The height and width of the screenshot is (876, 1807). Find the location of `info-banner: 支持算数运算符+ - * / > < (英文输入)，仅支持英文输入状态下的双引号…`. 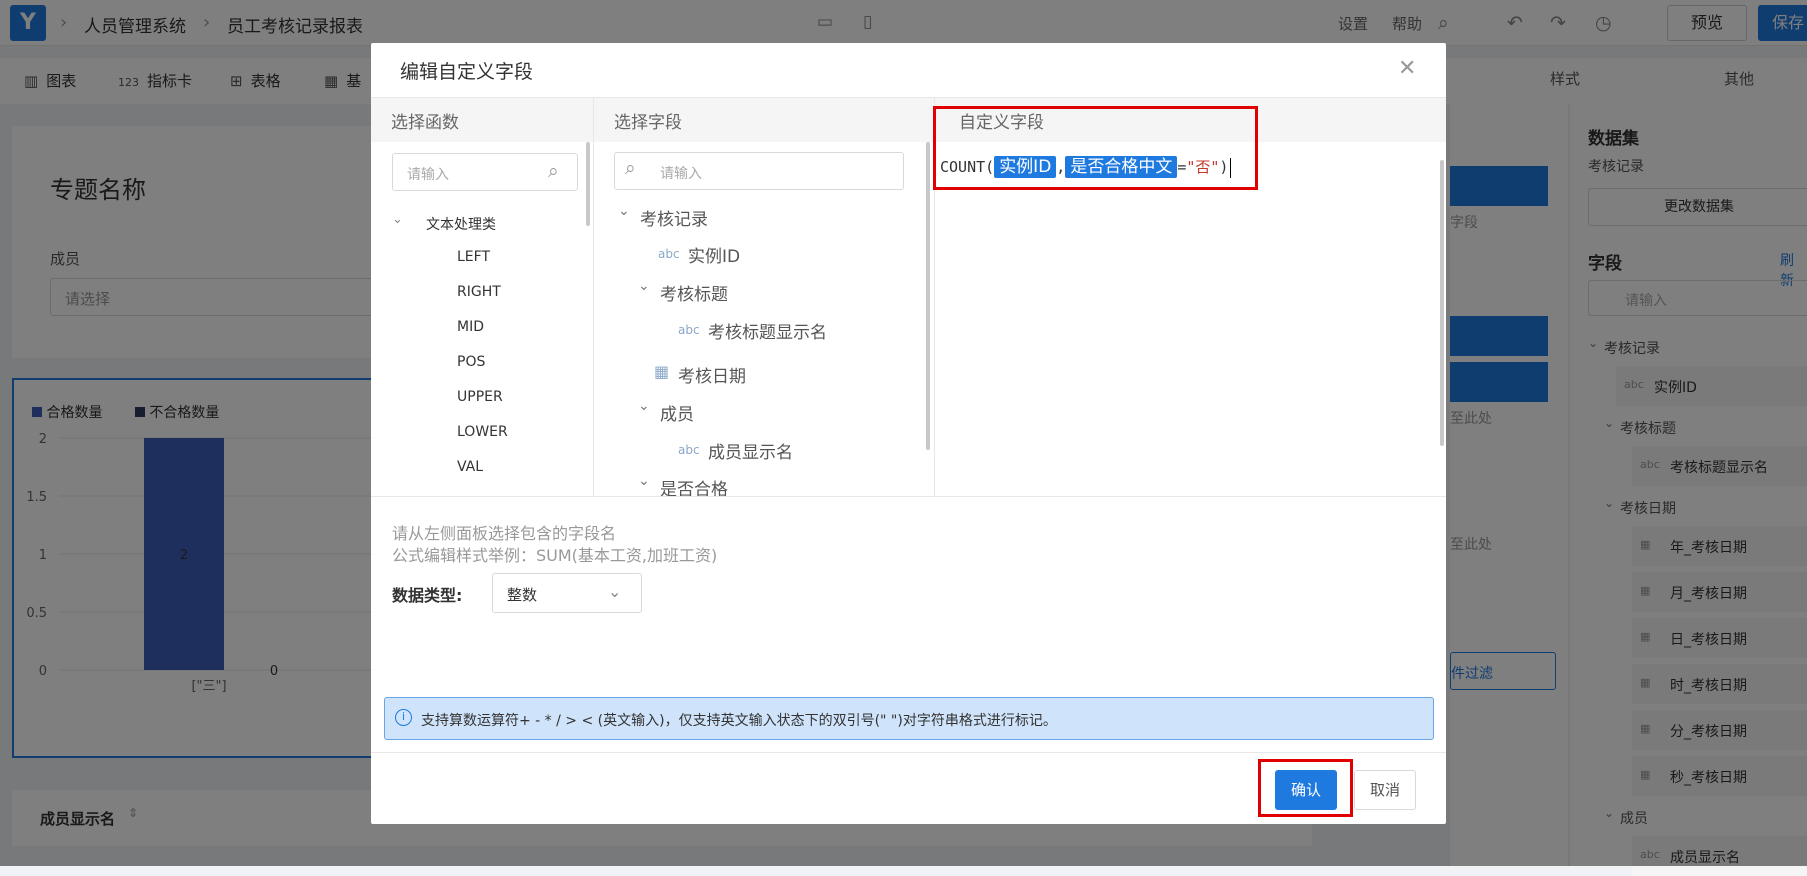

info-banner: 支持算数运算符+ - * / > < (英文输入)，仅支持英文输入状态下的双引号… is located at coordinates (909, 718).